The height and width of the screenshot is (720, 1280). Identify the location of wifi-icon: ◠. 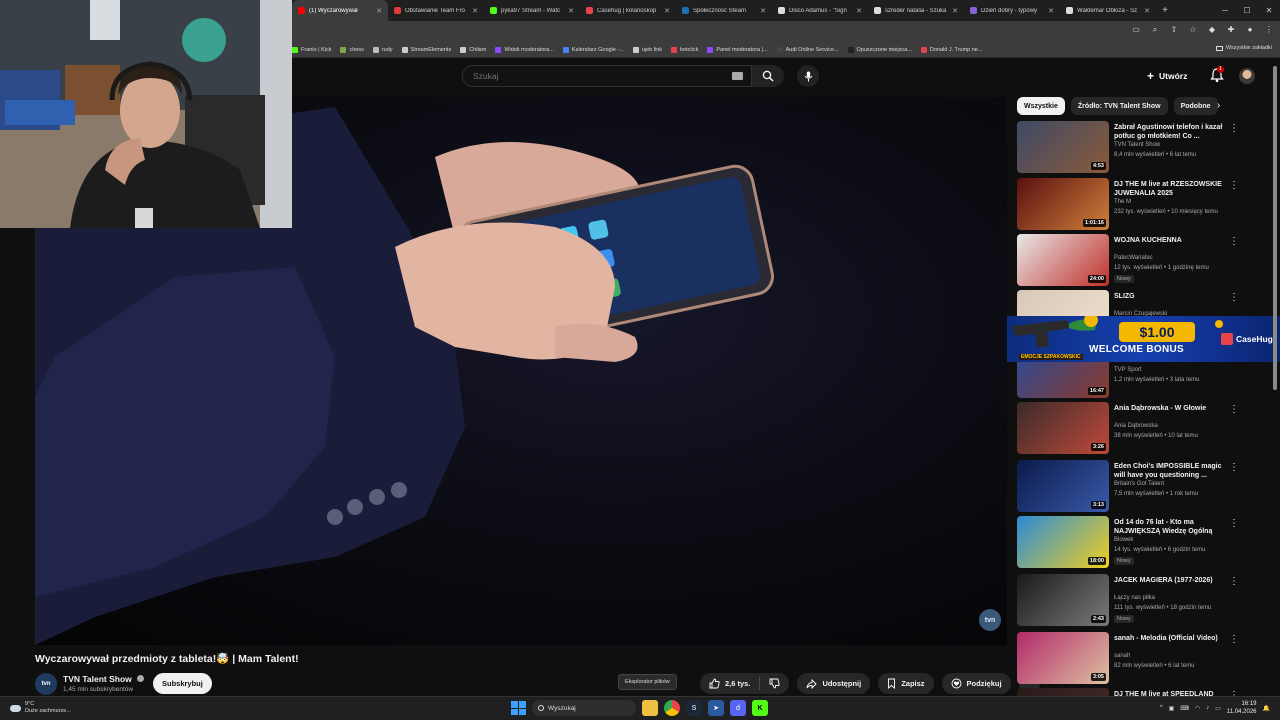
(1197, 708).